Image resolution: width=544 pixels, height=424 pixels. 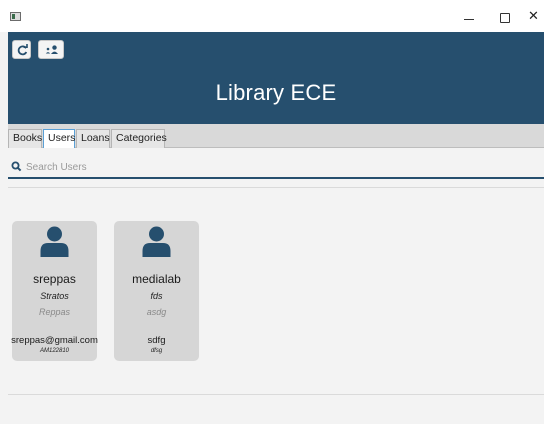 What do you see at coordinates (139, 138) in the screenshot?
I see `tab-categories: Categories` at bounding box center [139, 138].